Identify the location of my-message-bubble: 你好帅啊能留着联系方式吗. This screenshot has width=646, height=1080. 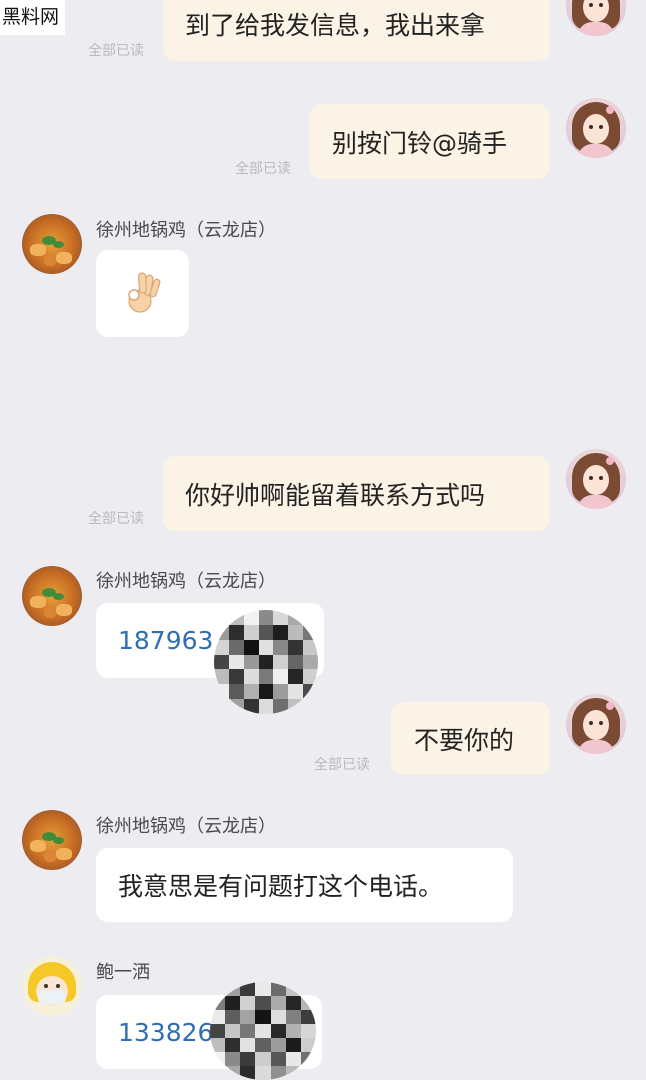
(356, 493).